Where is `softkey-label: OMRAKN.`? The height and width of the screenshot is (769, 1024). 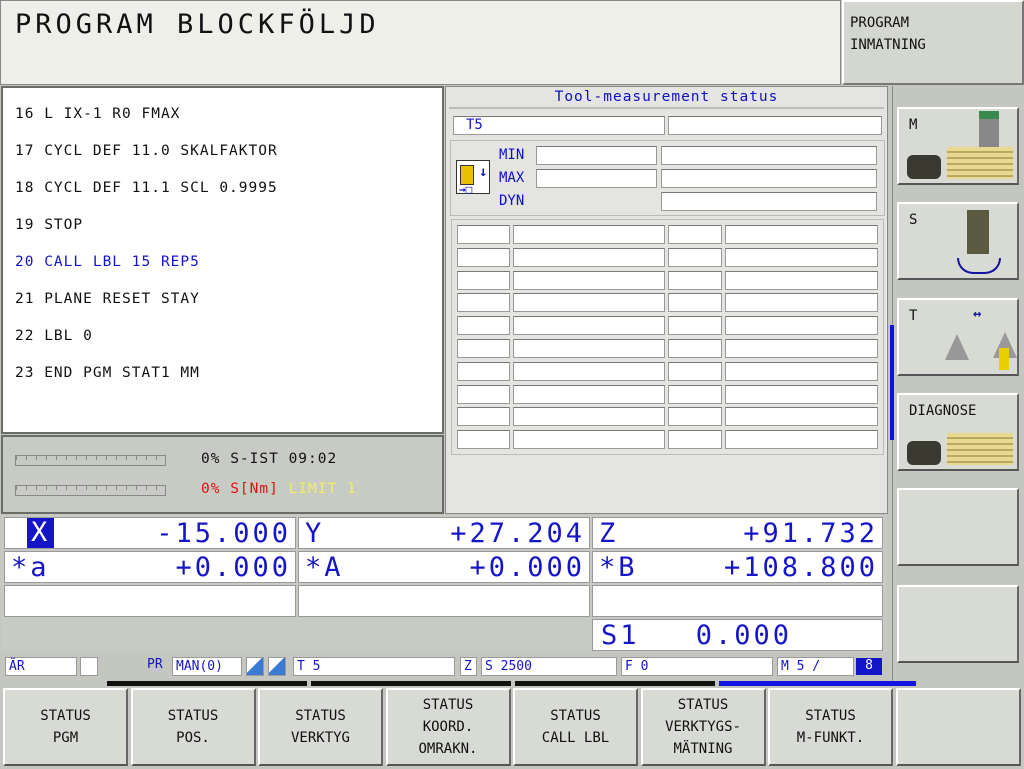
softkey-label: OMRAKN. is located at coordinates (448, 749).